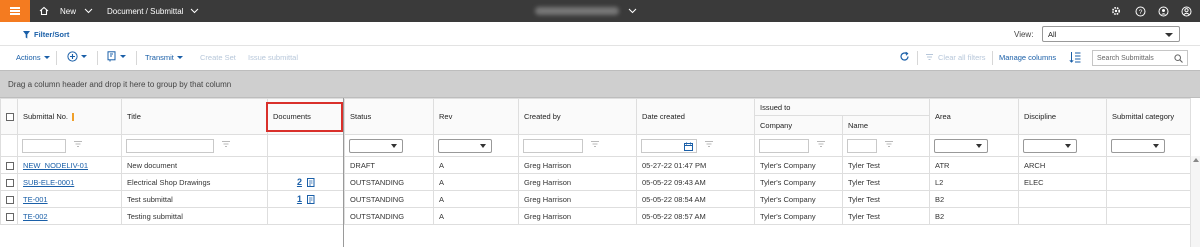 This screenshot has width=1200, height=247. I want to click on main-menu-button, so click(15, 11).